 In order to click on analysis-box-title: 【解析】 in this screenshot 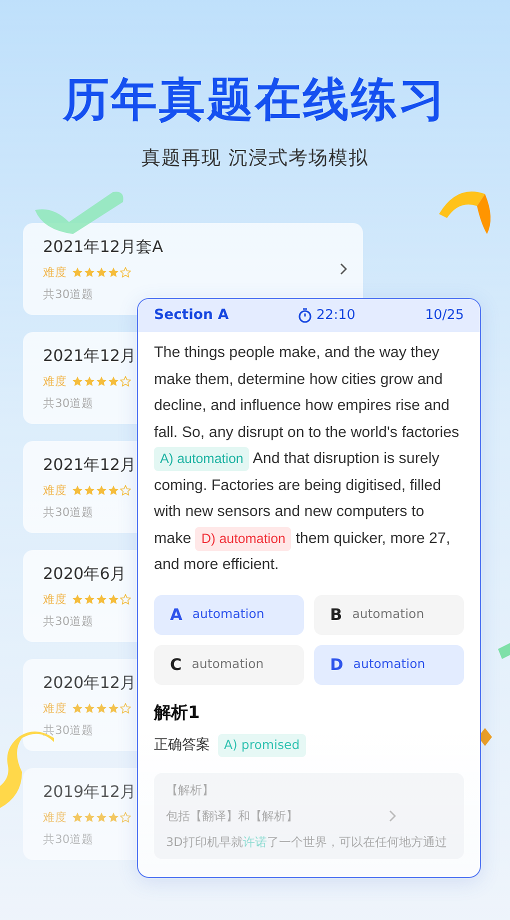, I will do `click(190, 790)`.